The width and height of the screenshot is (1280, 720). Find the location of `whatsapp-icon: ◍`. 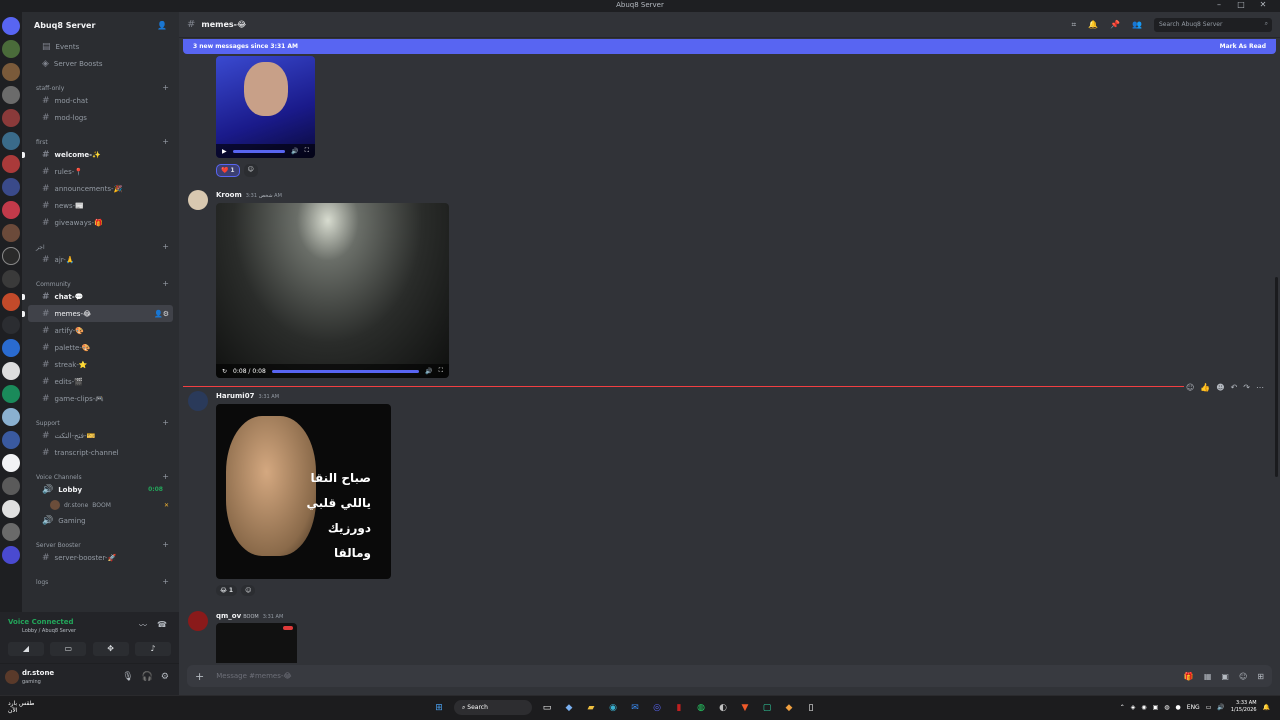

whatsapp-icon: ◍ is located at coordinates (701, 708).